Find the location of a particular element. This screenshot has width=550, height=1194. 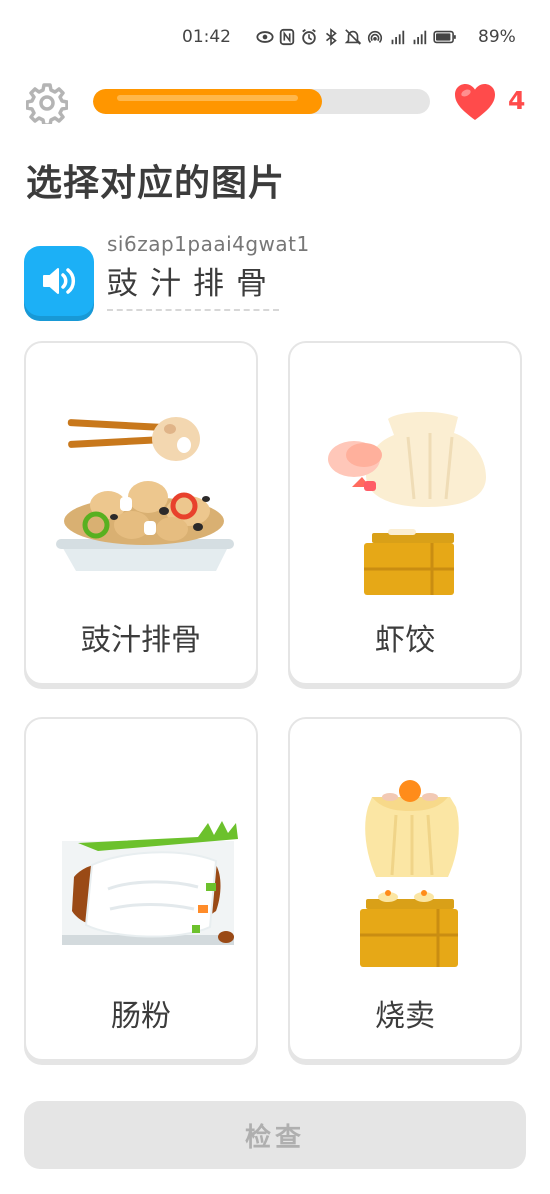

lesson-progress-bar is located at coordinates (261, 101).